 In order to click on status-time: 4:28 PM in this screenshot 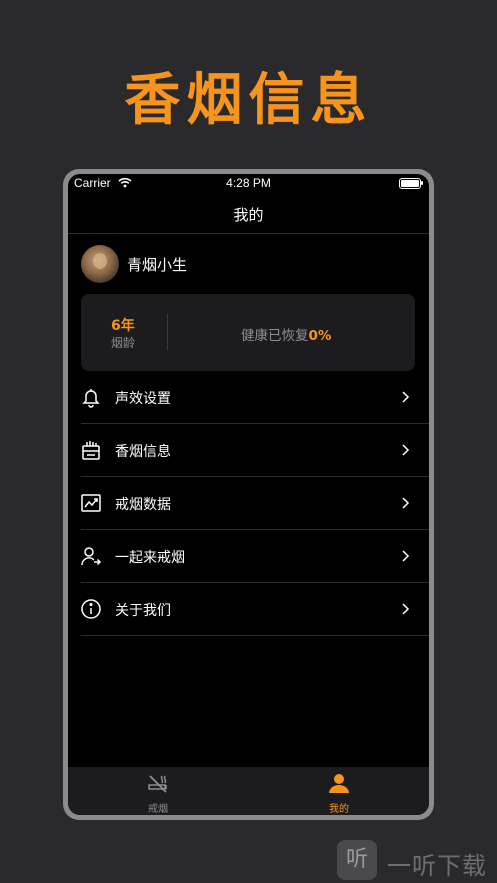, I will do `click(248, 183)`.